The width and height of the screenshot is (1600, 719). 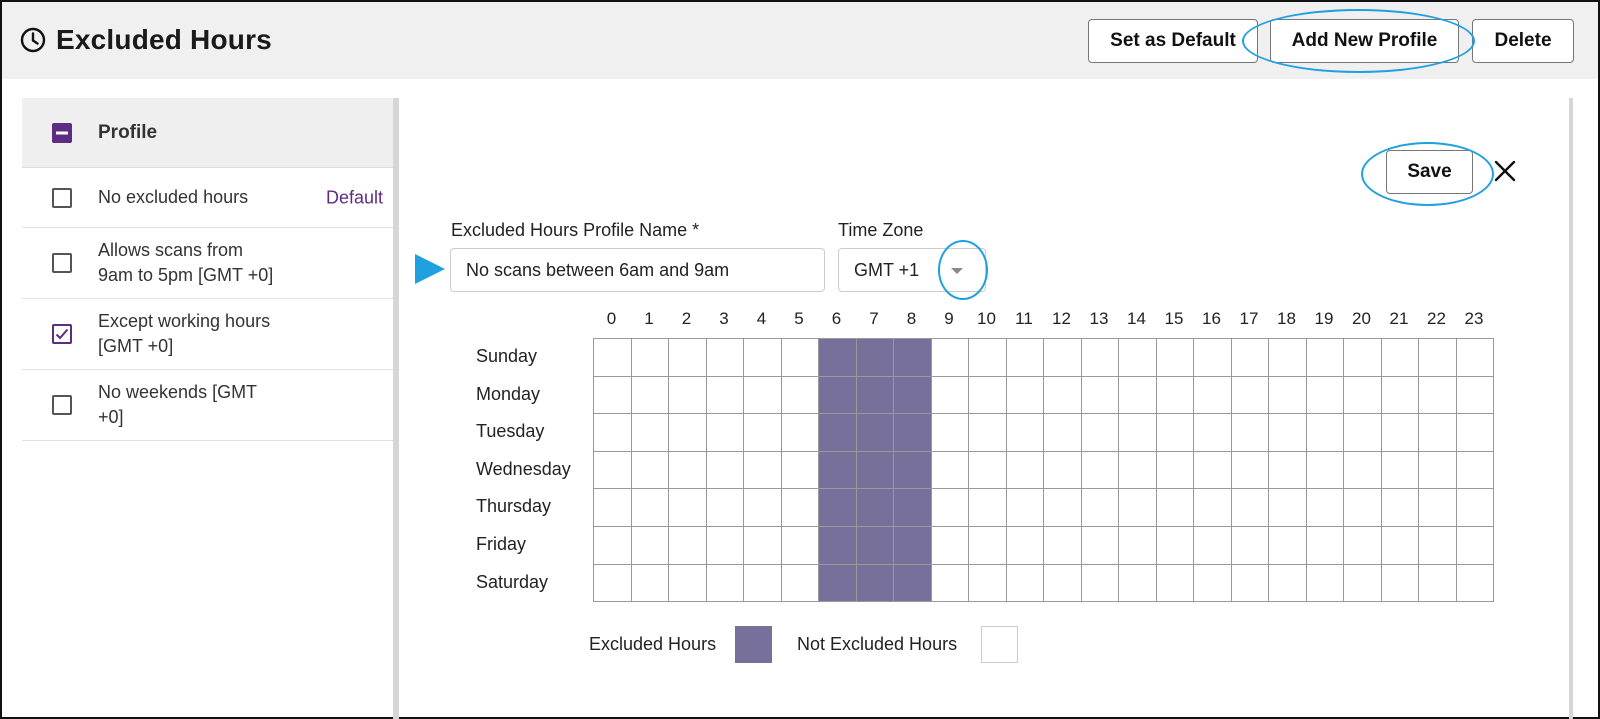 What do you see at coordinates (62, 132) in the screenshot?
I see `select-all-checkbox` at bounding box center [62, 132].